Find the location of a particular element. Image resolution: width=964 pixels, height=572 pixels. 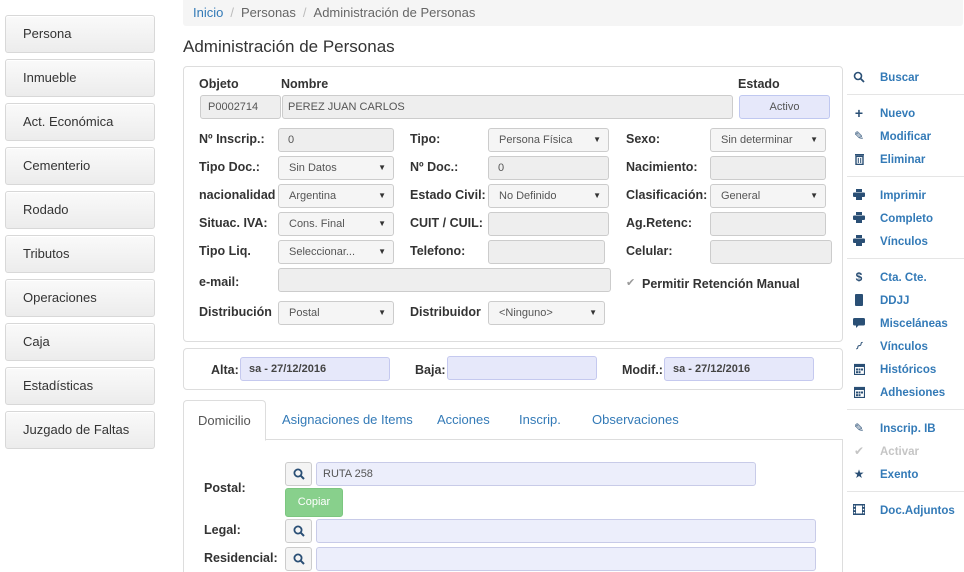

agretenc-field is located at coordinates (768, 224).